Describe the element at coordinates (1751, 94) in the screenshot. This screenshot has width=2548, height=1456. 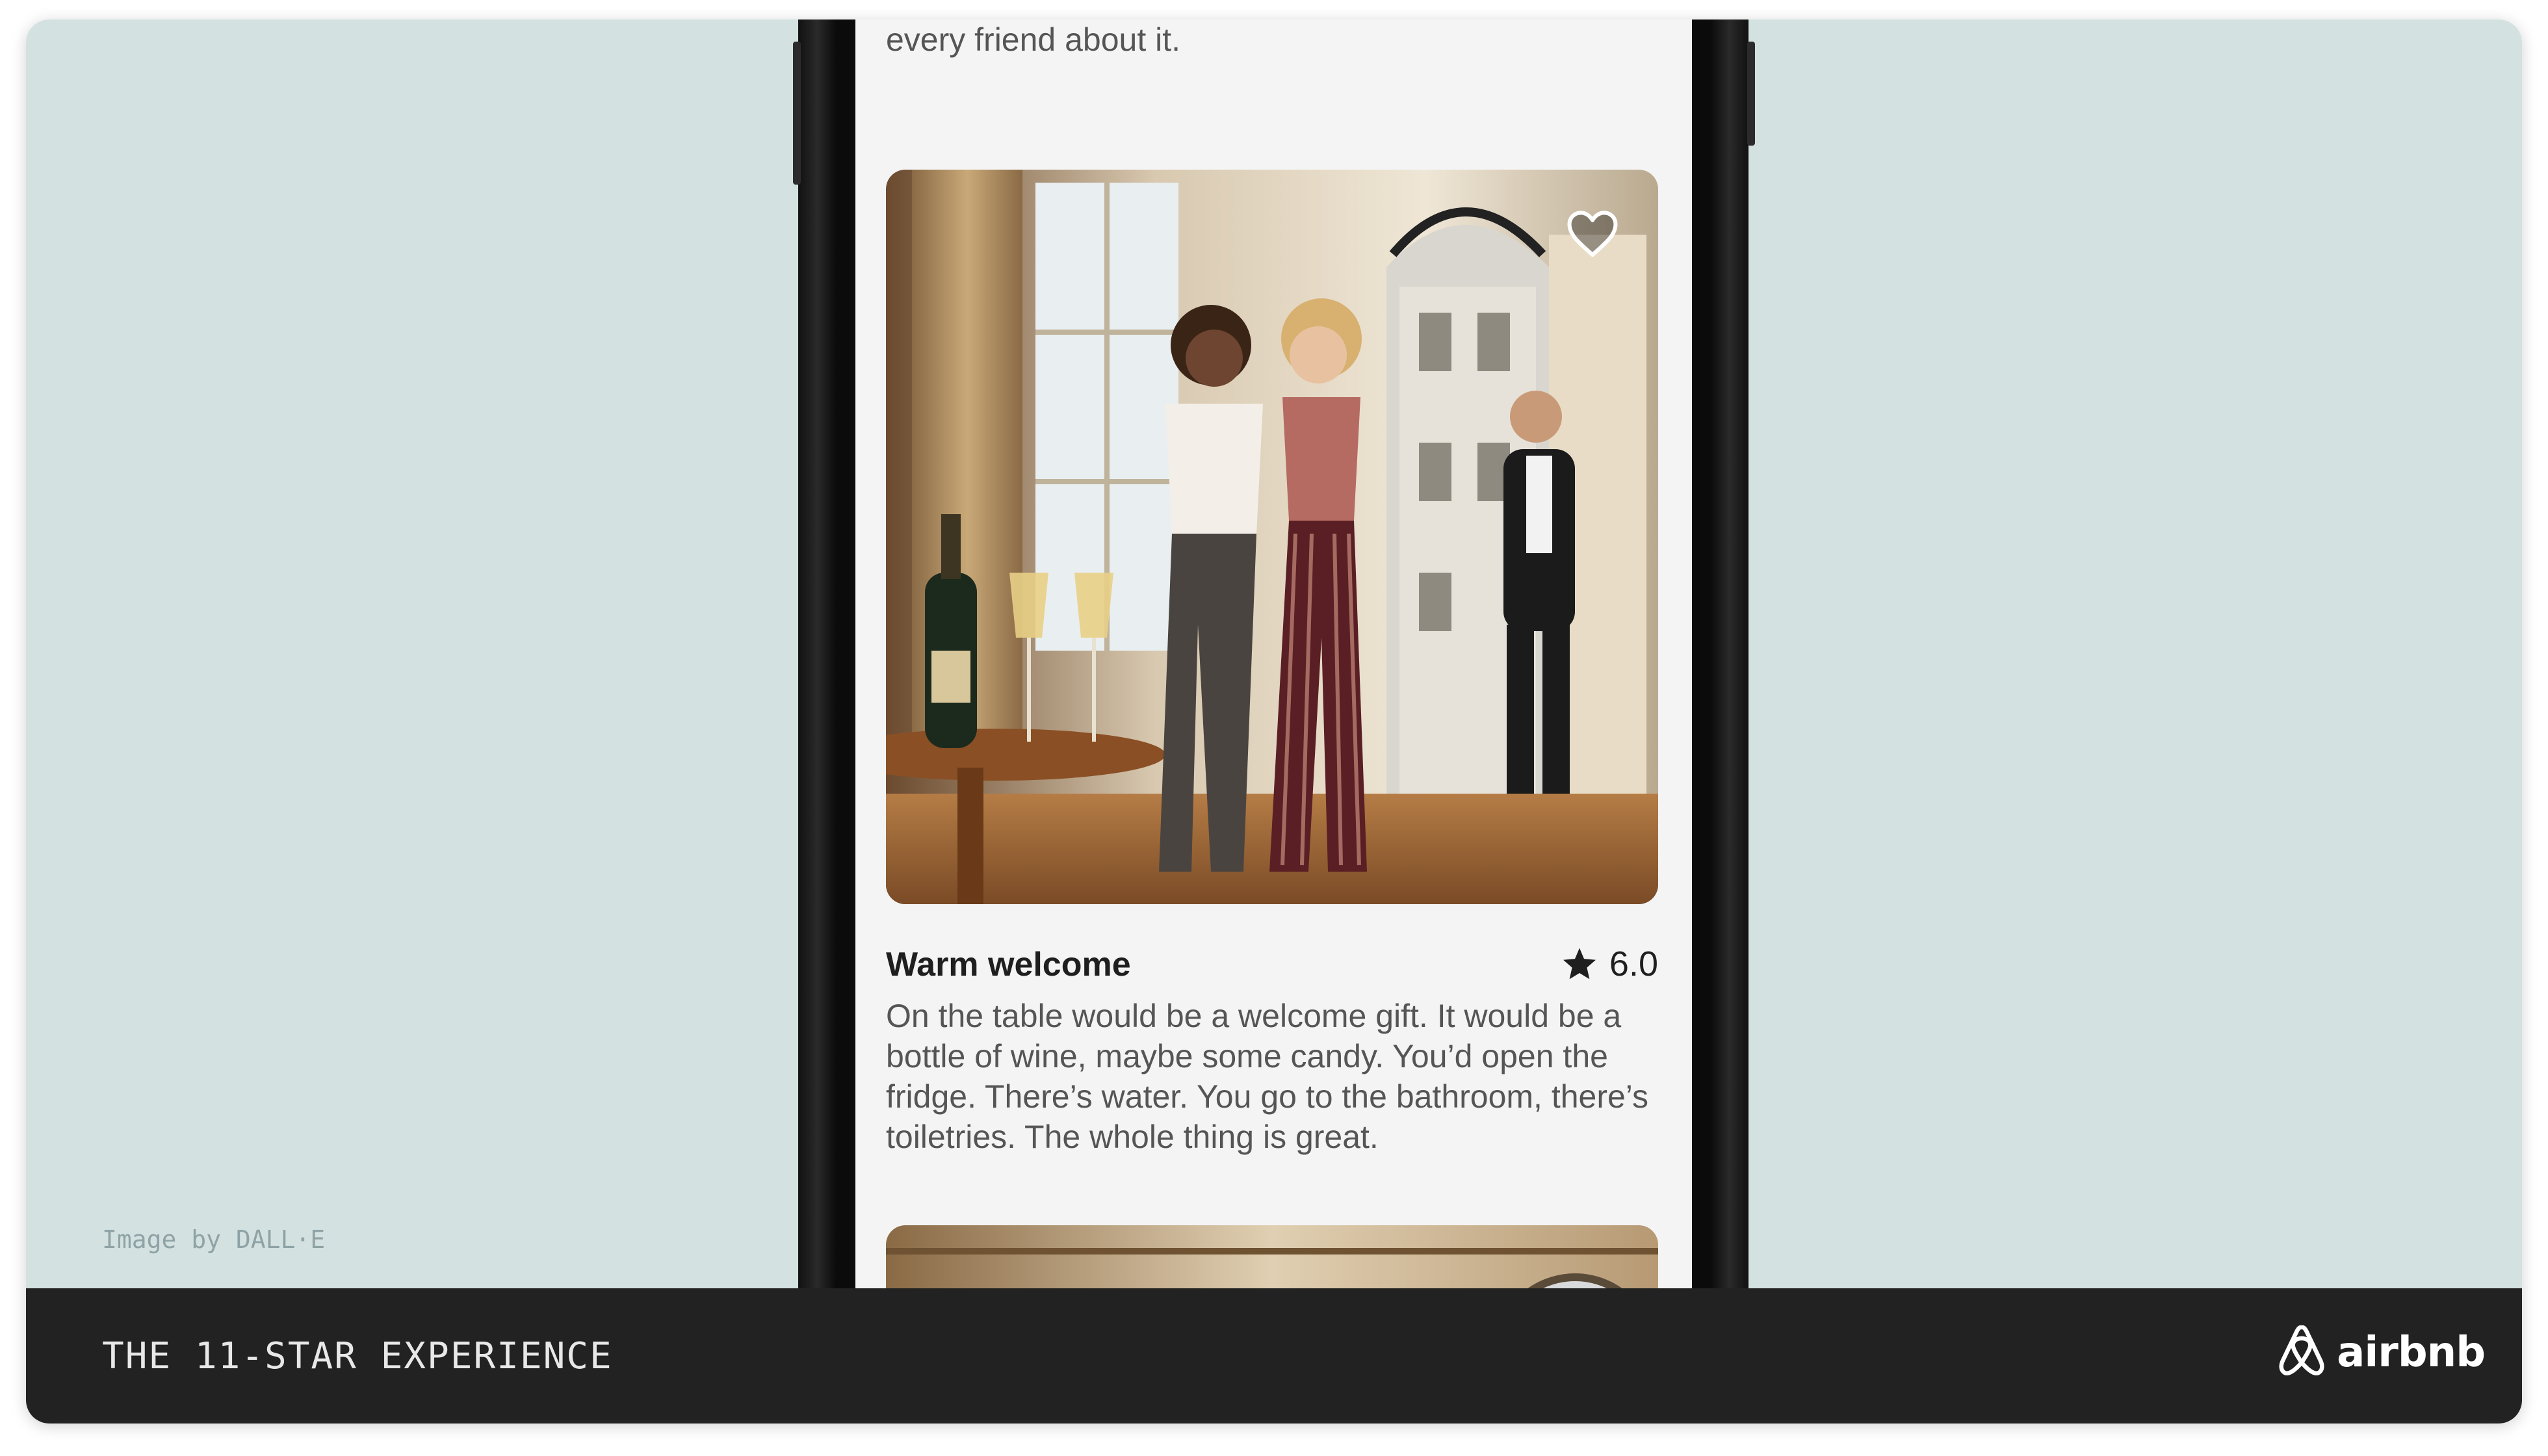
I see `phone-side-button-right` at that location.